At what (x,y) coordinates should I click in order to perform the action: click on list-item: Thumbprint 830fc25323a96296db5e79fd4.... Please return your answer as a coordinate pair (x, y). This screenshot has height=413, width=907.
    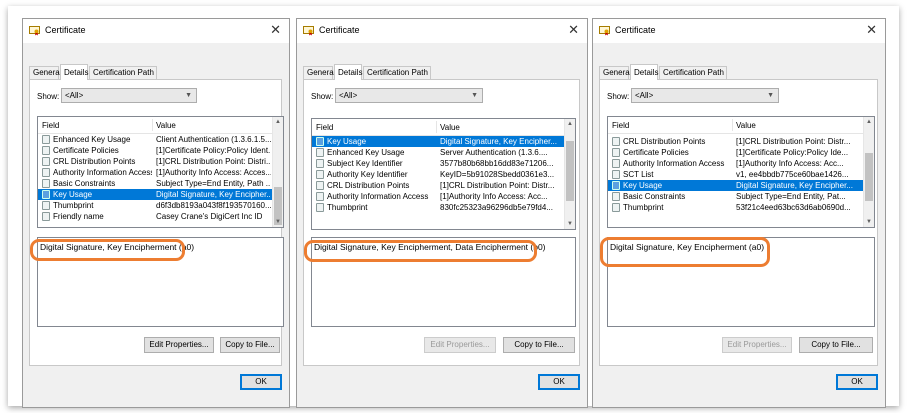
    Looking at the image, I should click on (439, 207).